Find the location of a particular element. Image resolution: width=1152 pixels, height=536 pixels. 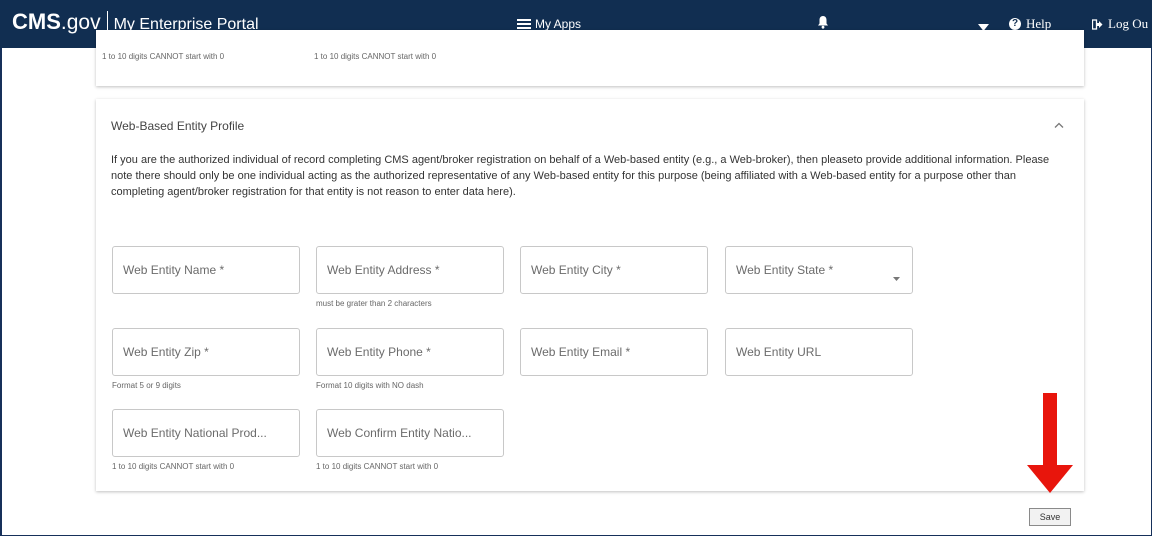

section-title: Web-Based Entity Profile is located at coordinates (178, 126).